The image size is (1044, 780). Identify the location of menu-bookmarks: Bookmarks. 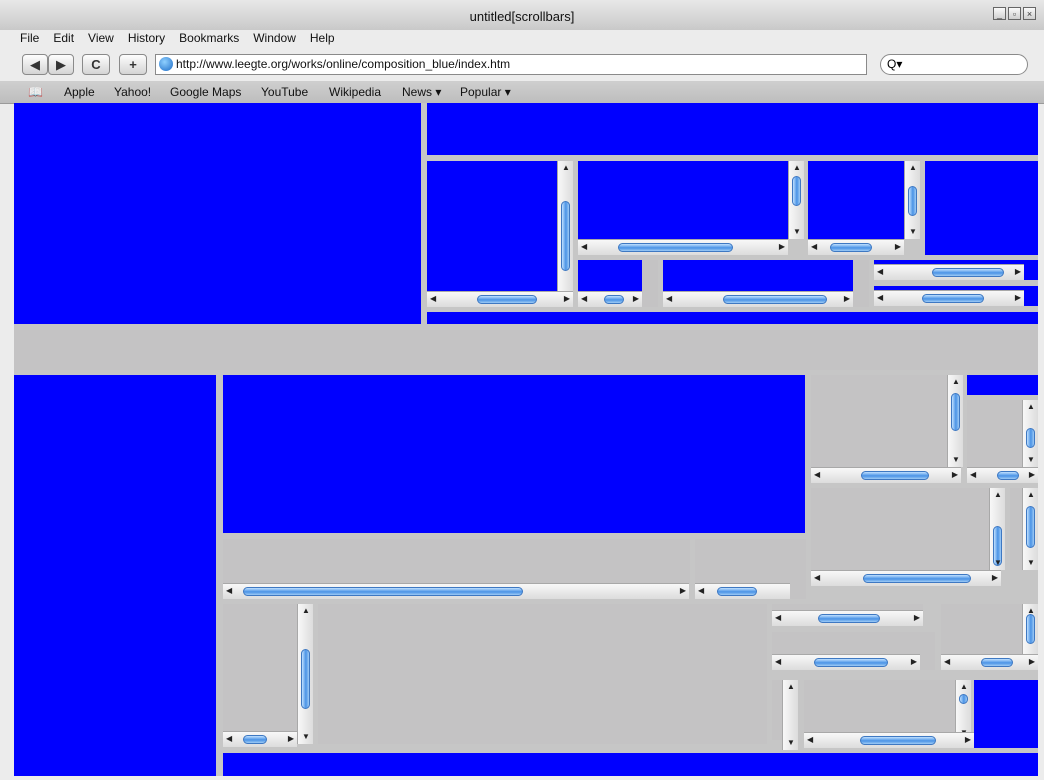
(209, 38).